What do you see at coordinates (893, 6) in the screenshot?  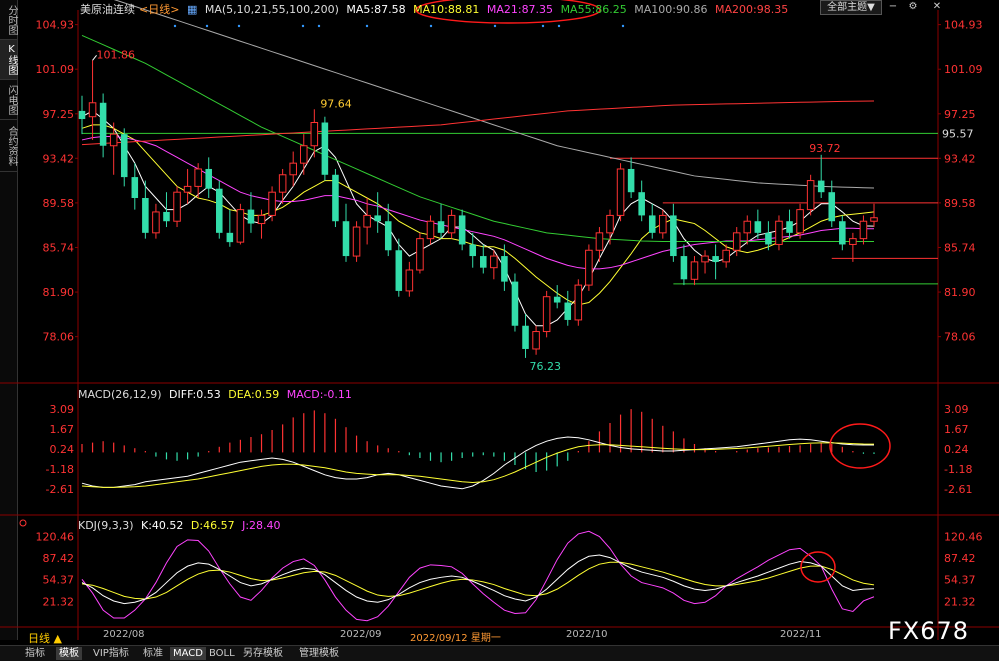 I see `minus-icon: −` at bounding box center [893, 6].